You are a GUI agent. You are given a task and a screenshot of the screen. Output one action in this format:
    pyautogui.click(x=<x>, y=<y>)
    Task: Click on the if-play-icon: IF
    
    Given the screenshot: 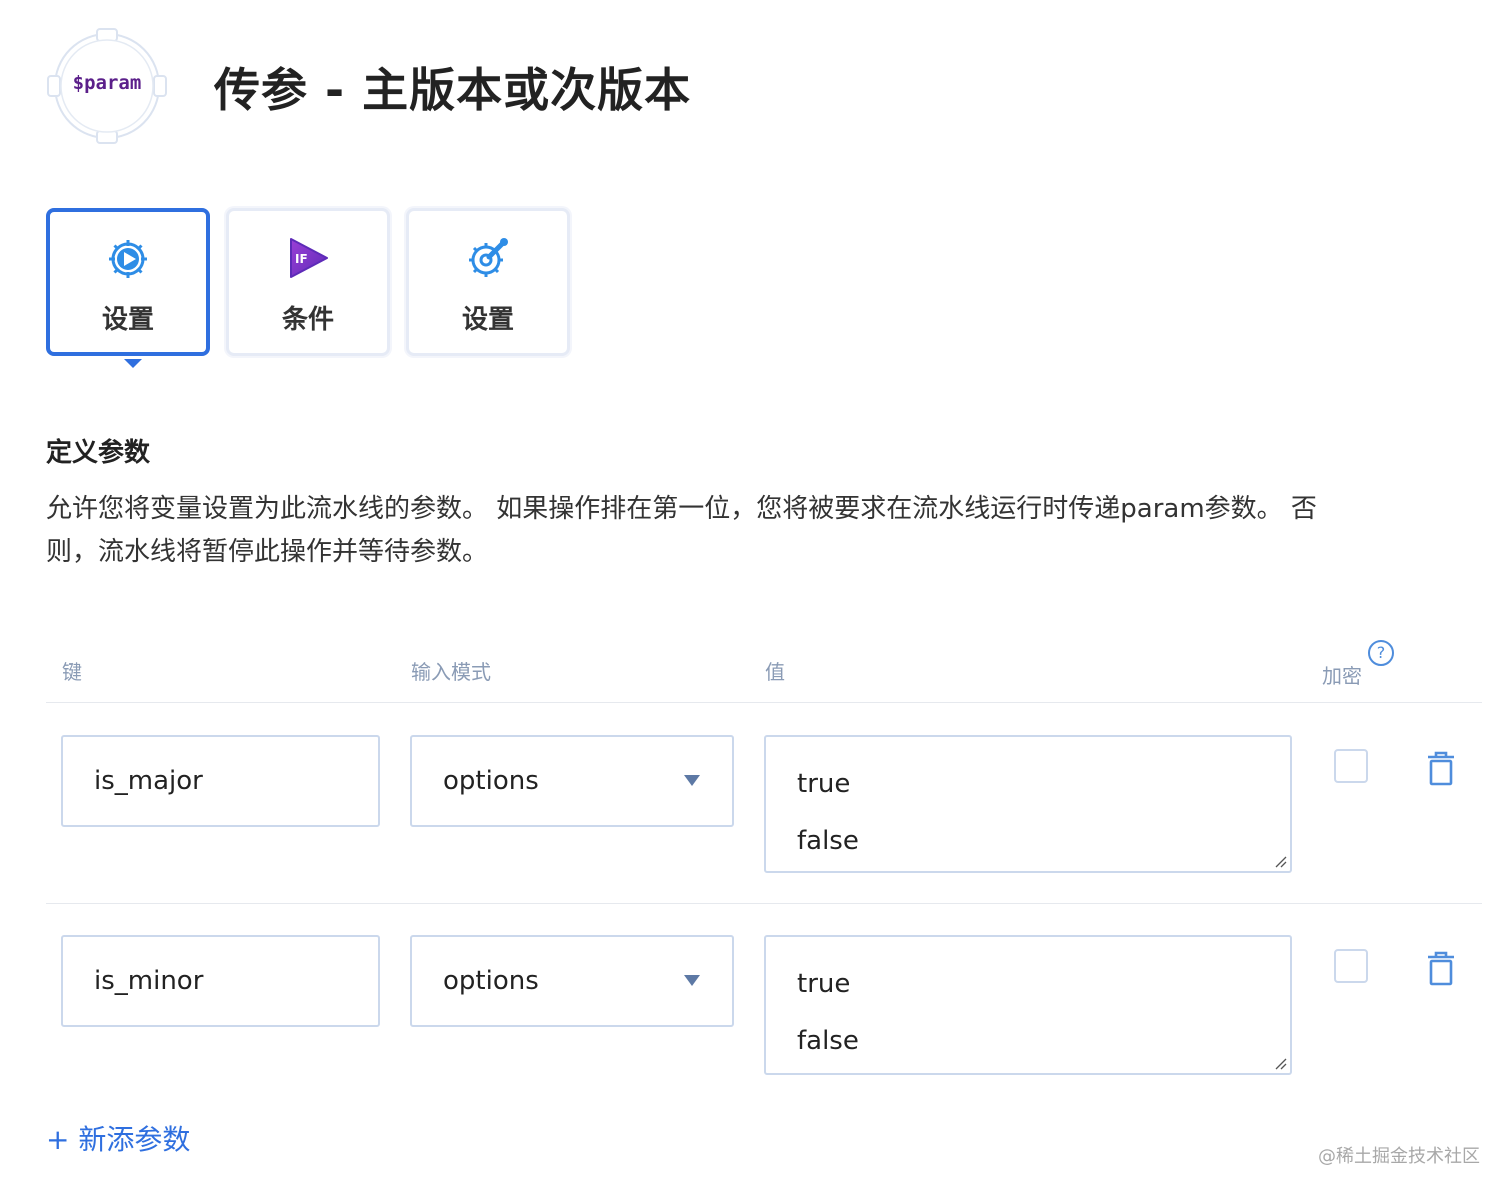 What is the action you would take?
    pyautogui.click(x=308, y=258)
    